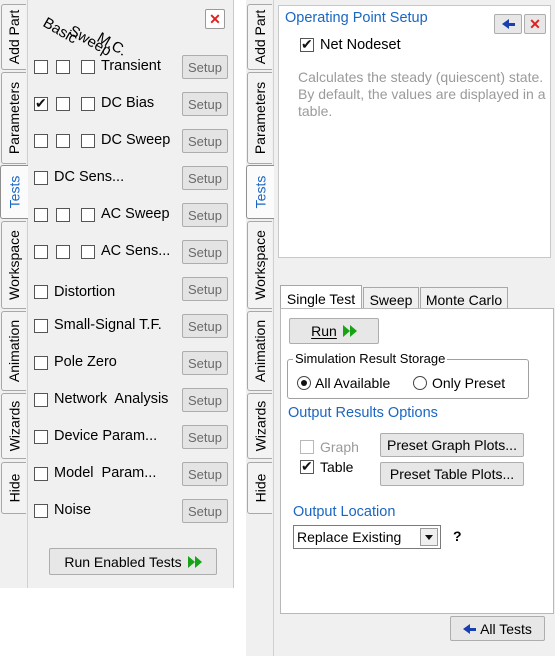 This screenshot has height=656, width=555. What do you see at coordinates (135, 214) in the screenshot?
I see `test-label: AC Sweep` at bounding box center [135, 214].